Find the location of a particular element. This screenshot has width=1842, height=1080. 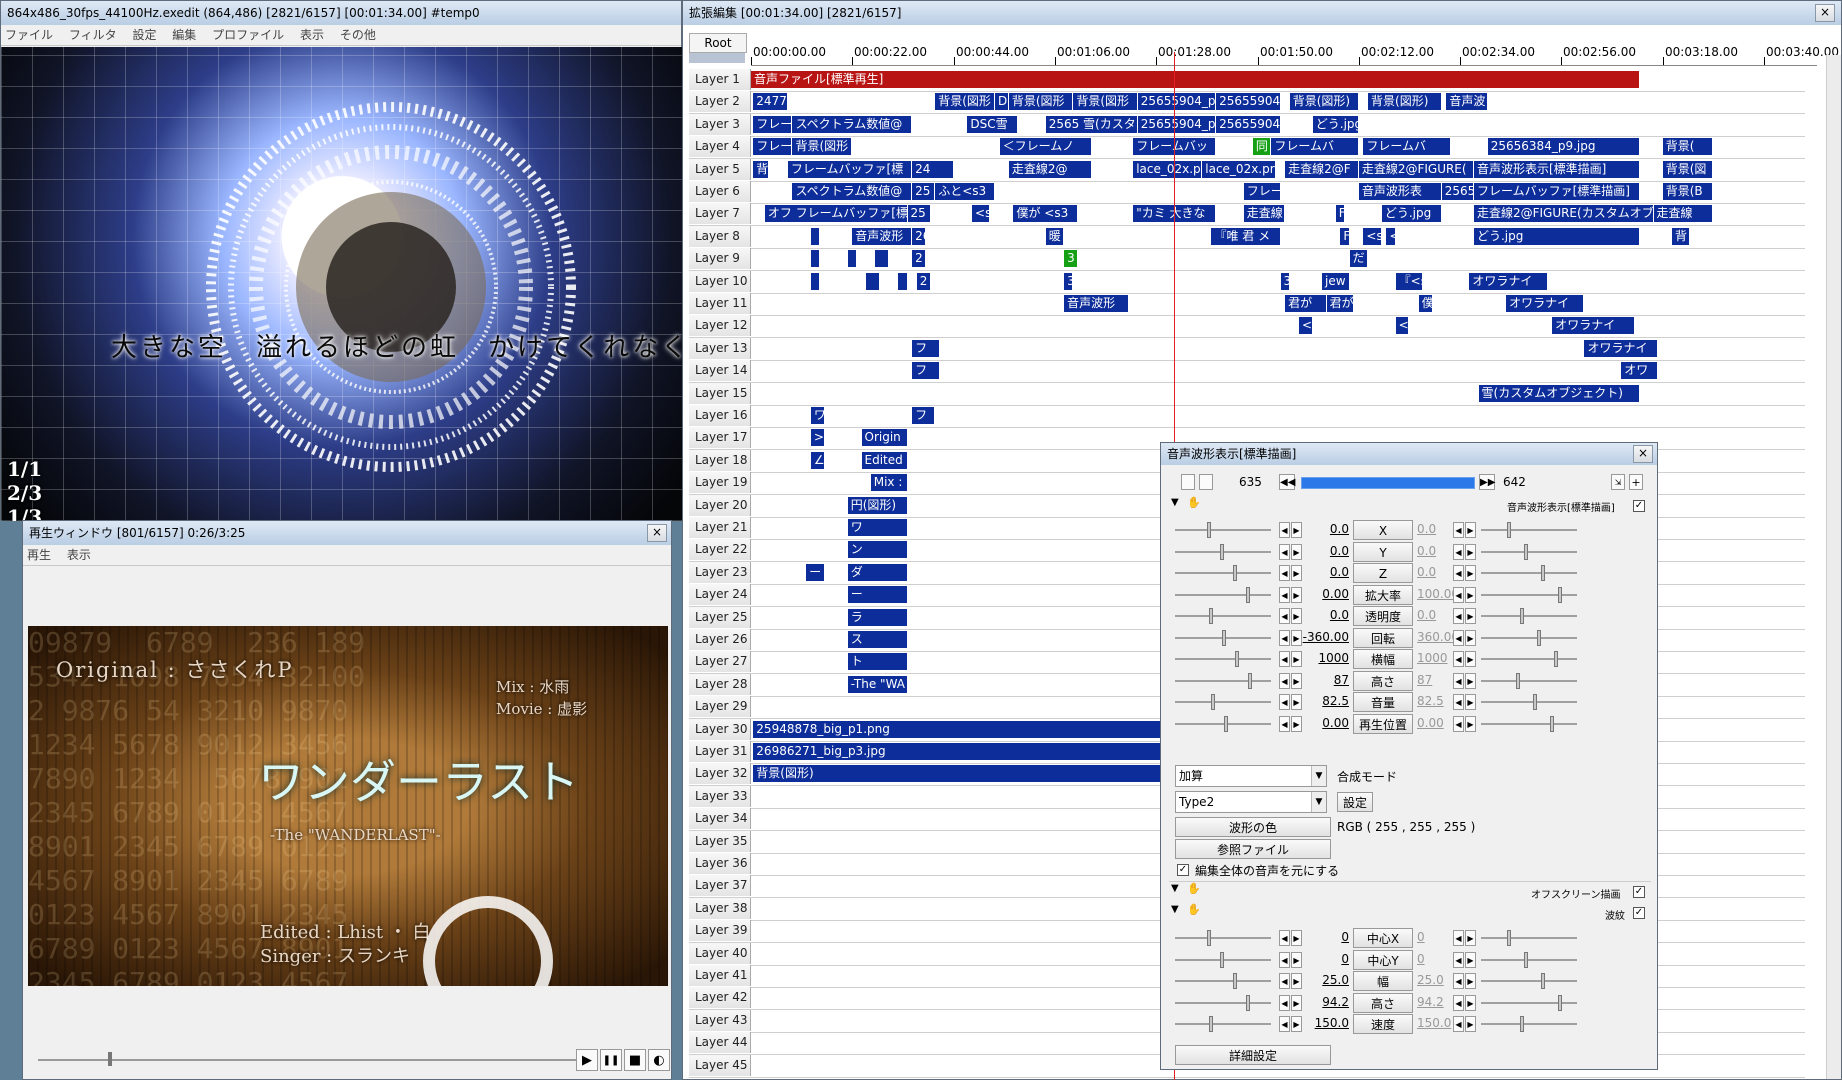

hand-icon-3: ✋ is located at coordinates (1194, 909).